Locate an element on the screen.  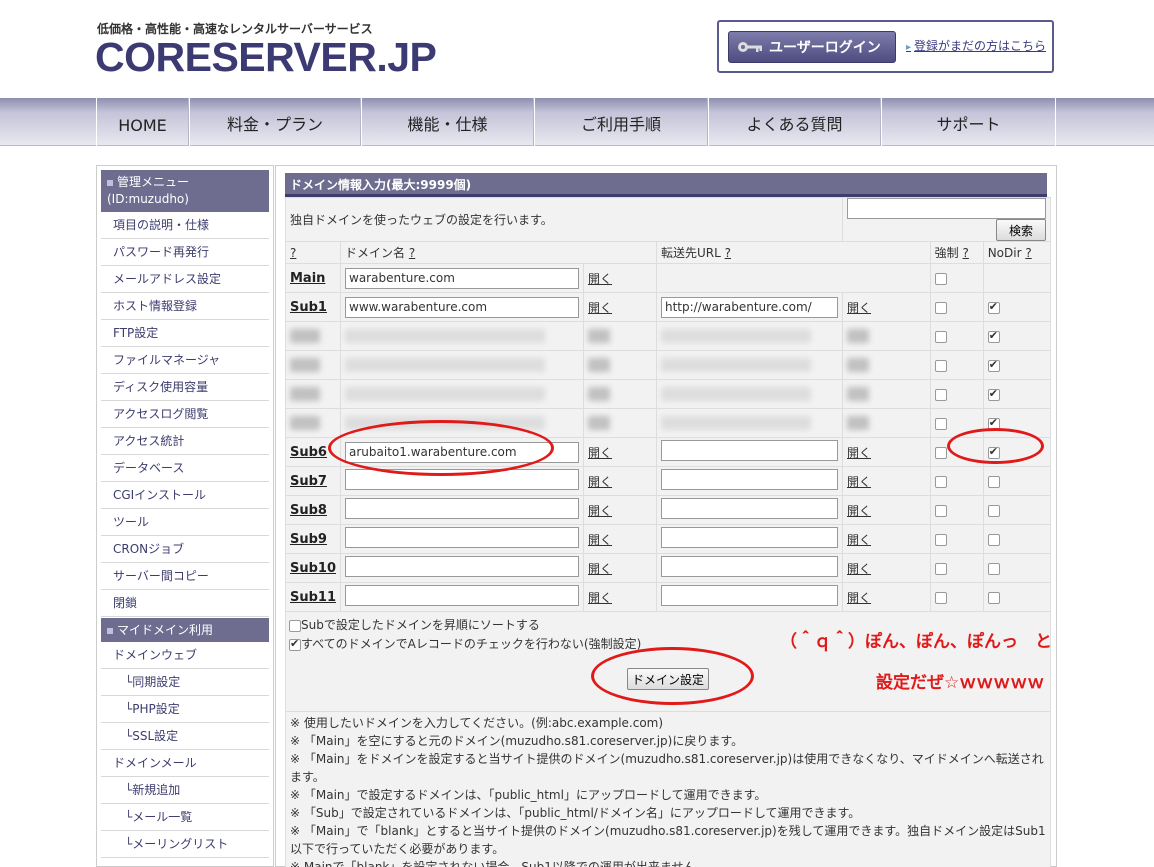
sidebar-item: 閉鎖 is located at coordinates (185, 603).